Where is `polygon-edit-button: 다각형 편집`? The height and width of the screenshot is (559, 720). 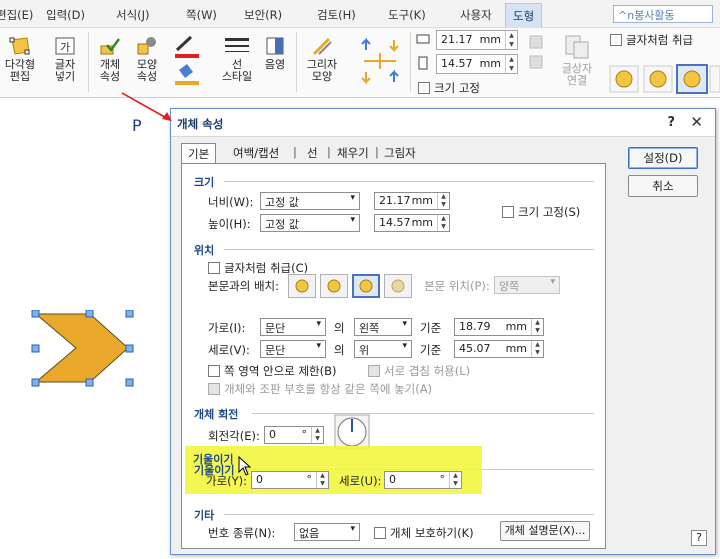 polygon-edit-button: 다각형 편집 is located at coordinates (20, 59).